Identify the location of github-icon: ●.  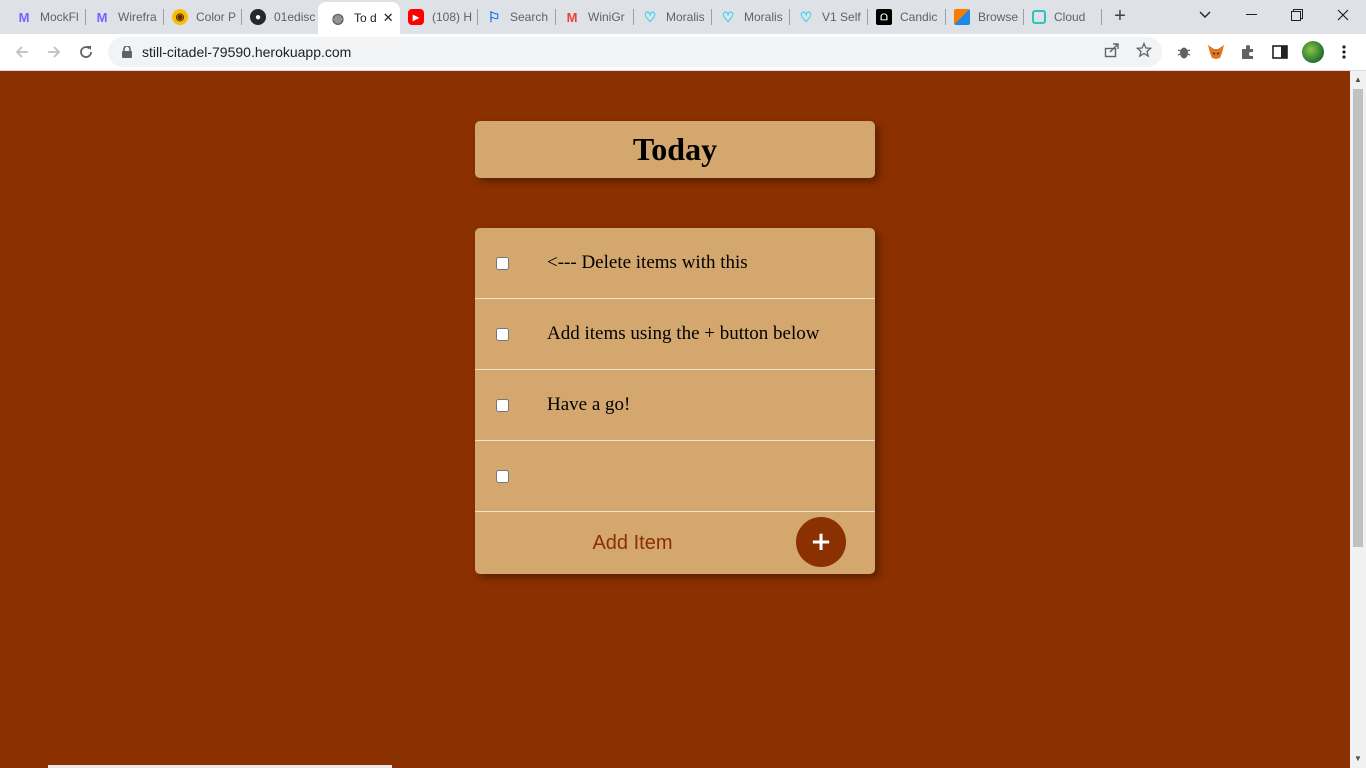
(258, 17).